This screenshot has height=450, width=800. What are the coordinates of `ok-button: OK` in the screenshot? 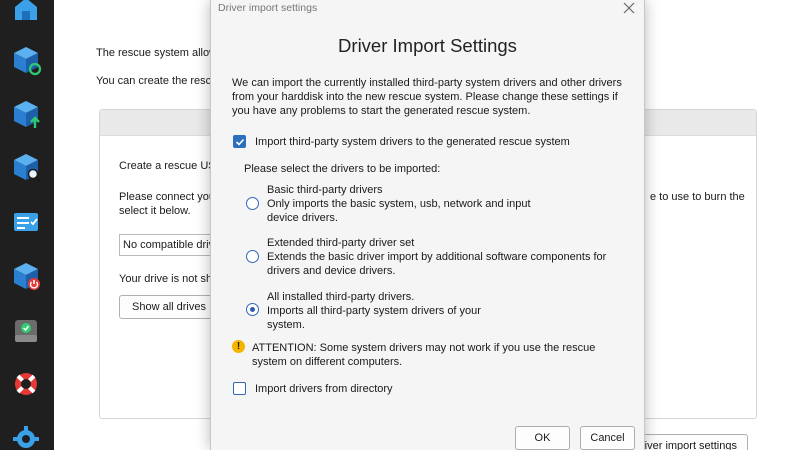 It's located at (542, 438).